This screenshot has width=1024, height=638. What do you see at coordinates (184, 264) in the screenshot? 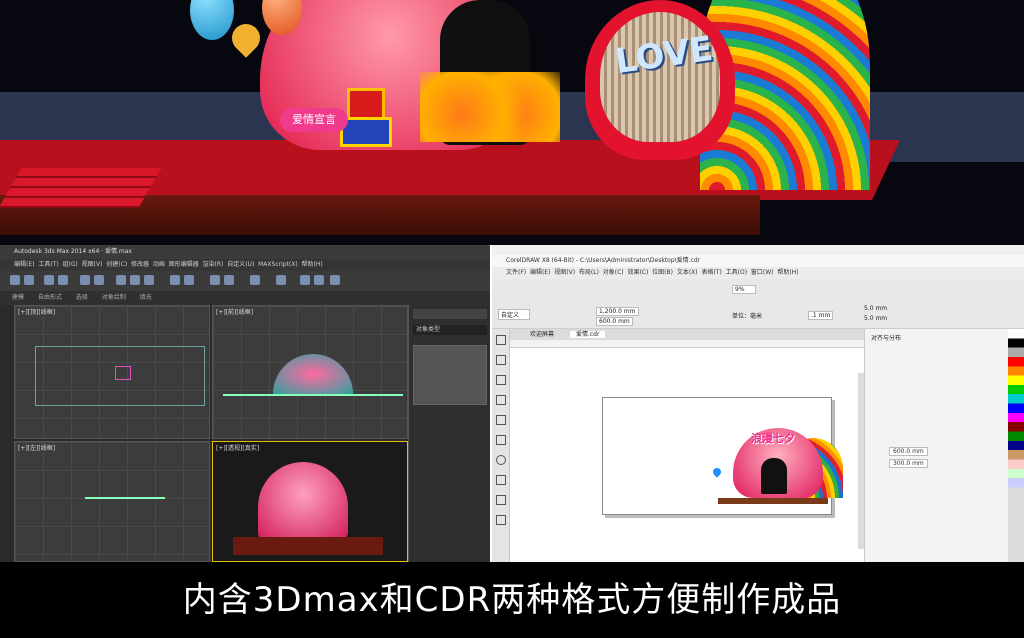
I see `max-menu-graph-editors: 图形编辑器` at bounding box center [184, 264].